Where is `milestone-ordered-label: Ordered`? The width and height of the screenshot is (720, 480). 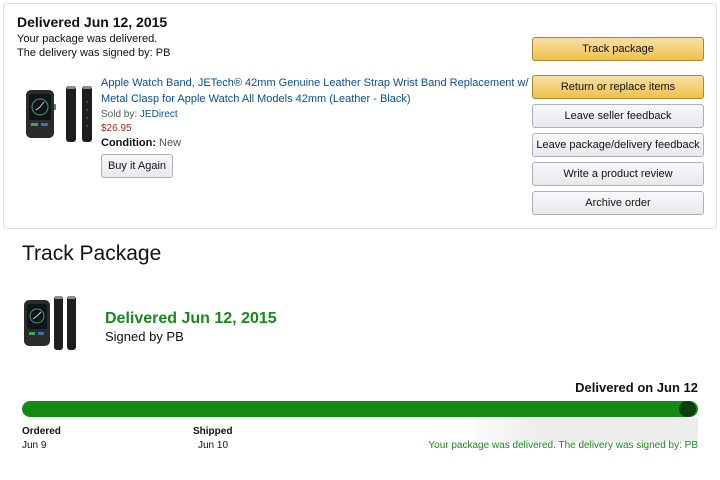 milestone-ordered-label: Ordered is located at coordinates (41, 431).